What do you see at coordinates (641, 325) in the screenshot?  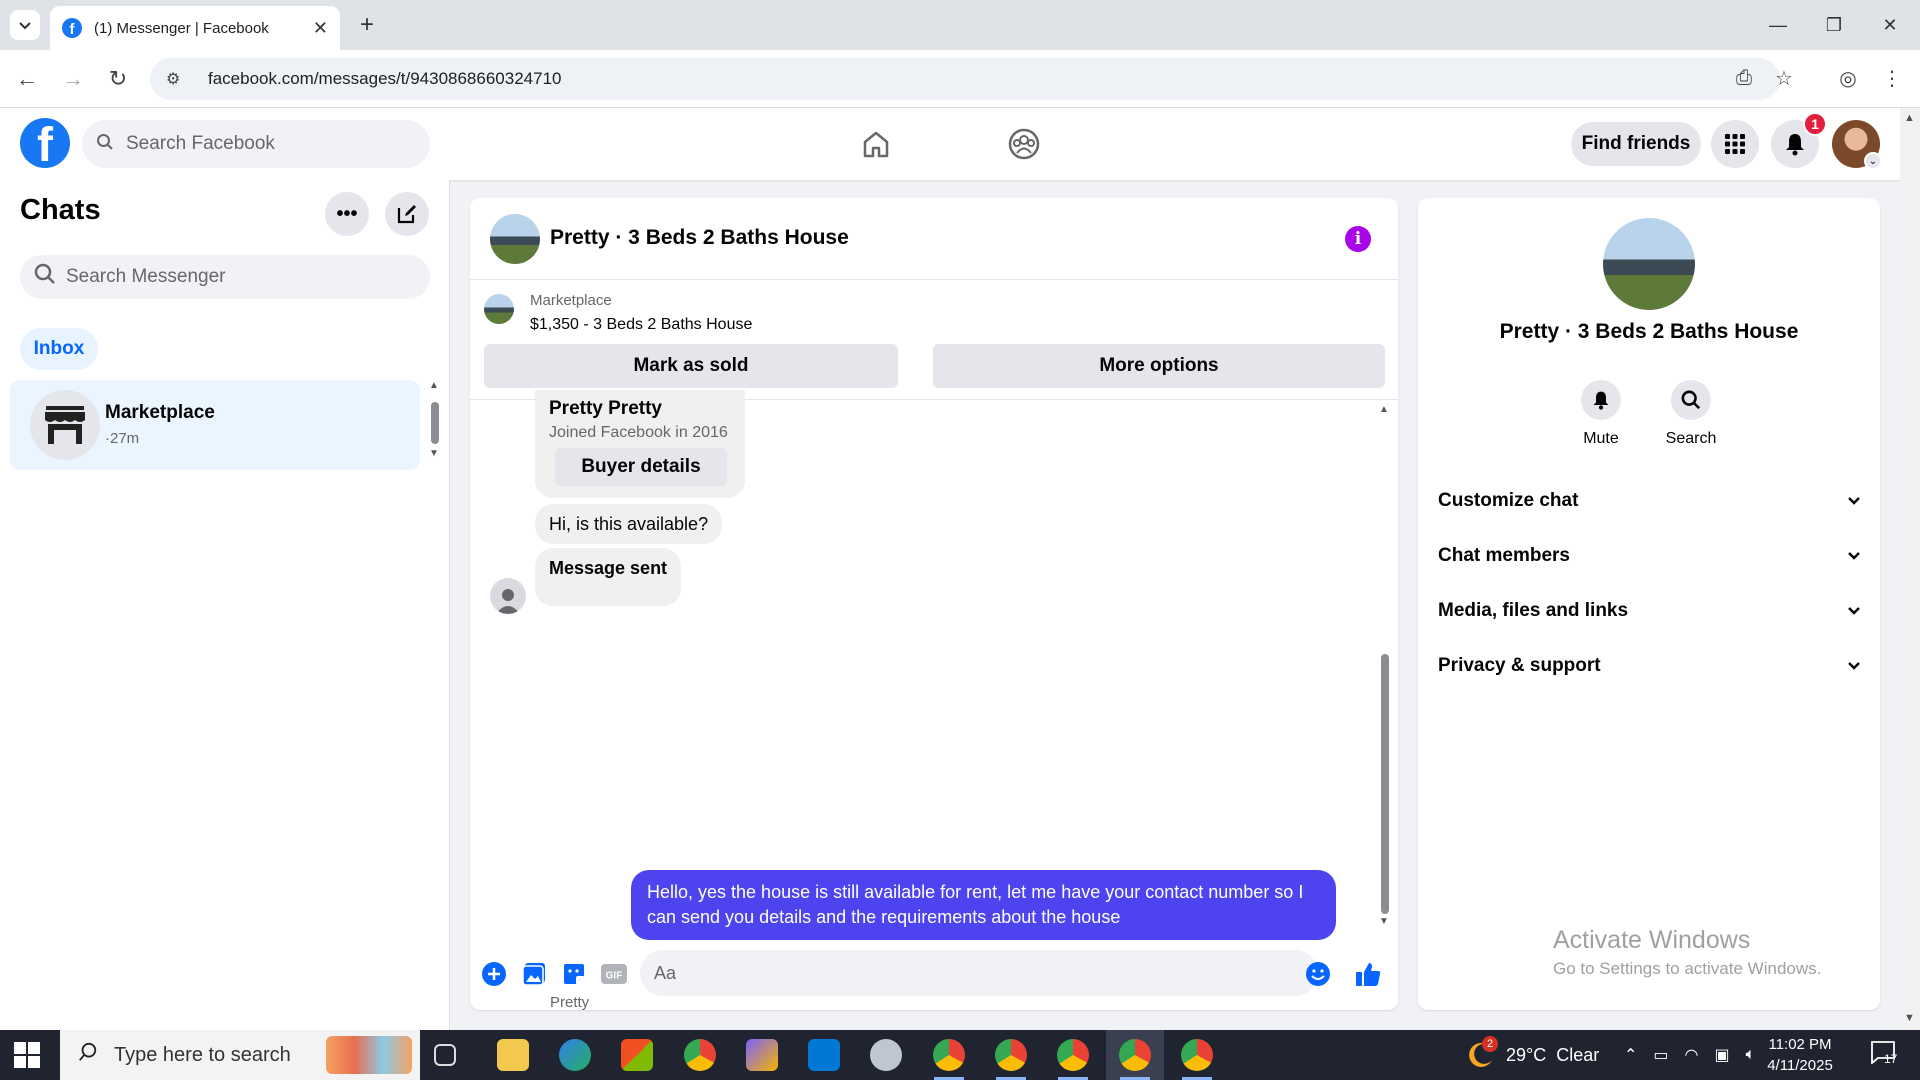 I see `listing-title: $1,350 - 3 Beds 2 Baths House` at bounding box center [641, 325].